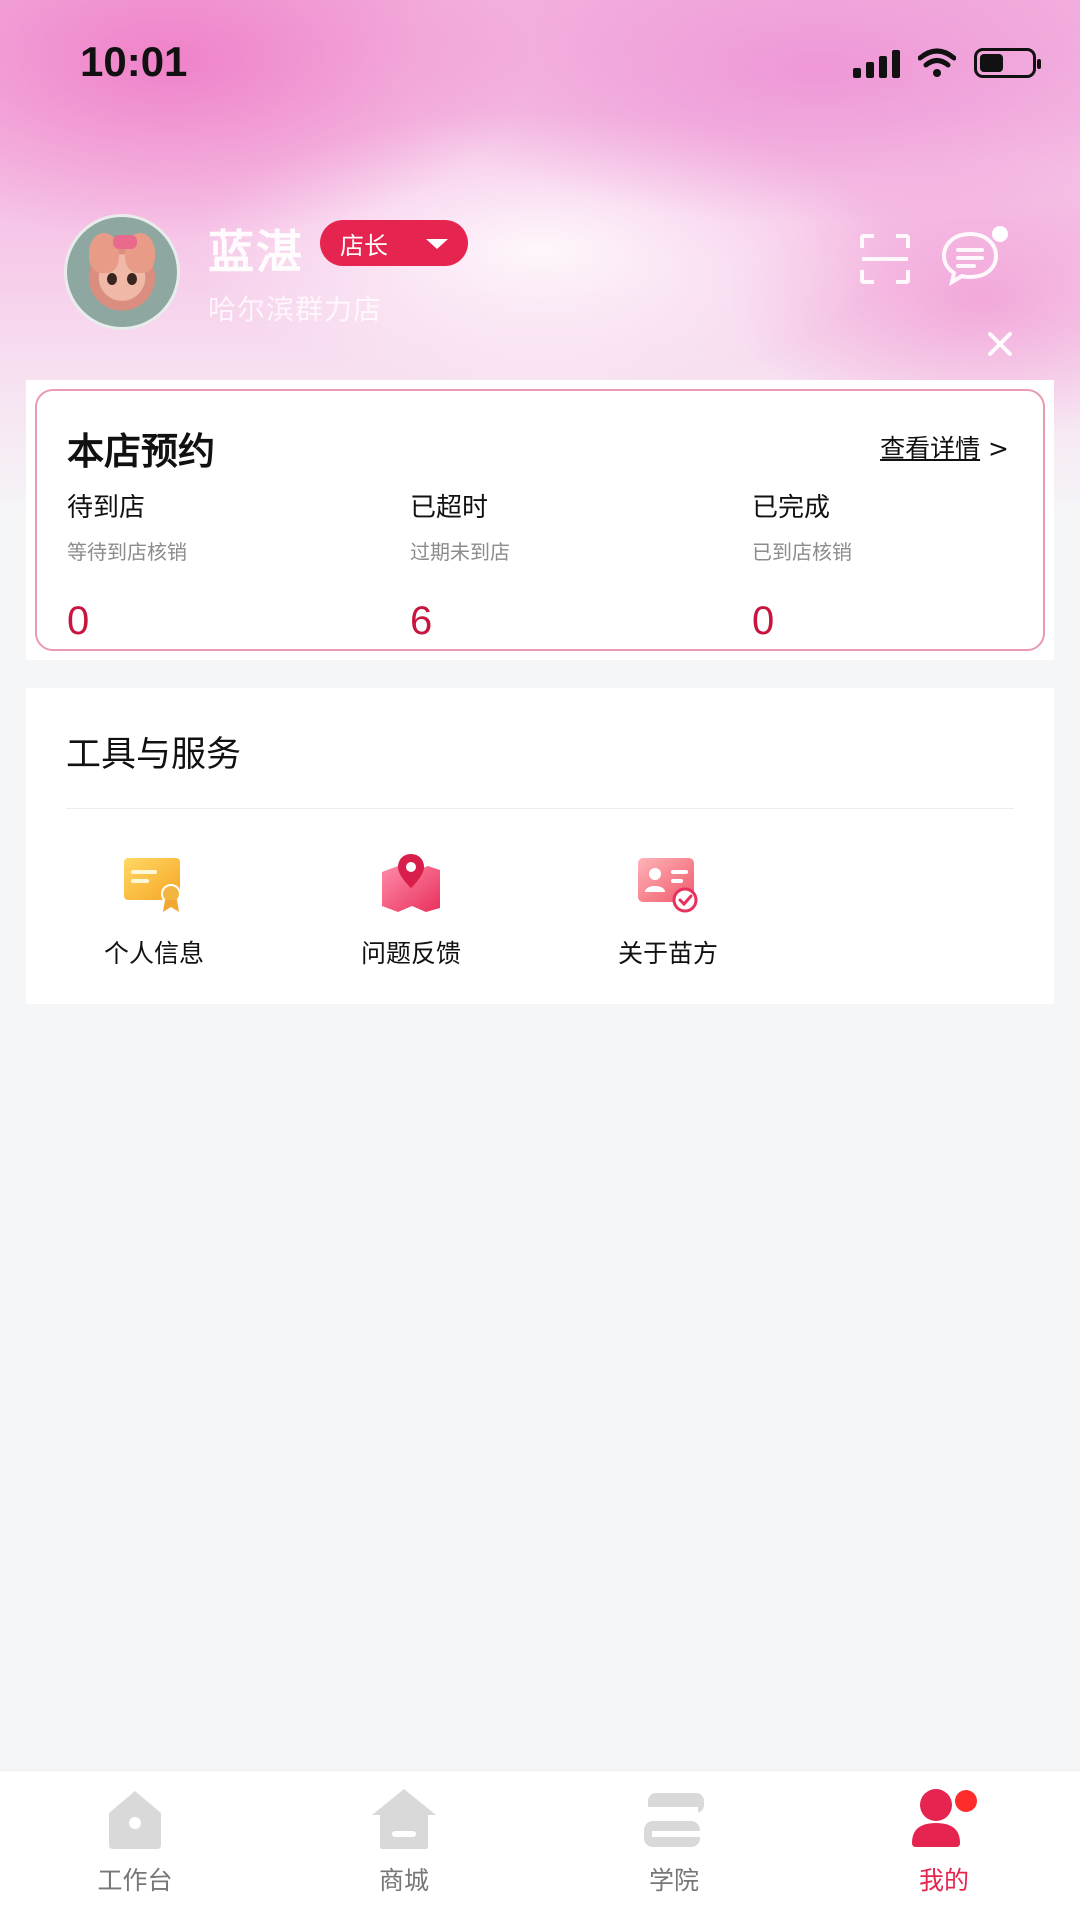  Describe the element at coordinates (544, 274) in the screenshot. I see `profile-header: 蓝湛 店长 哈尔滨群力店` at that location.